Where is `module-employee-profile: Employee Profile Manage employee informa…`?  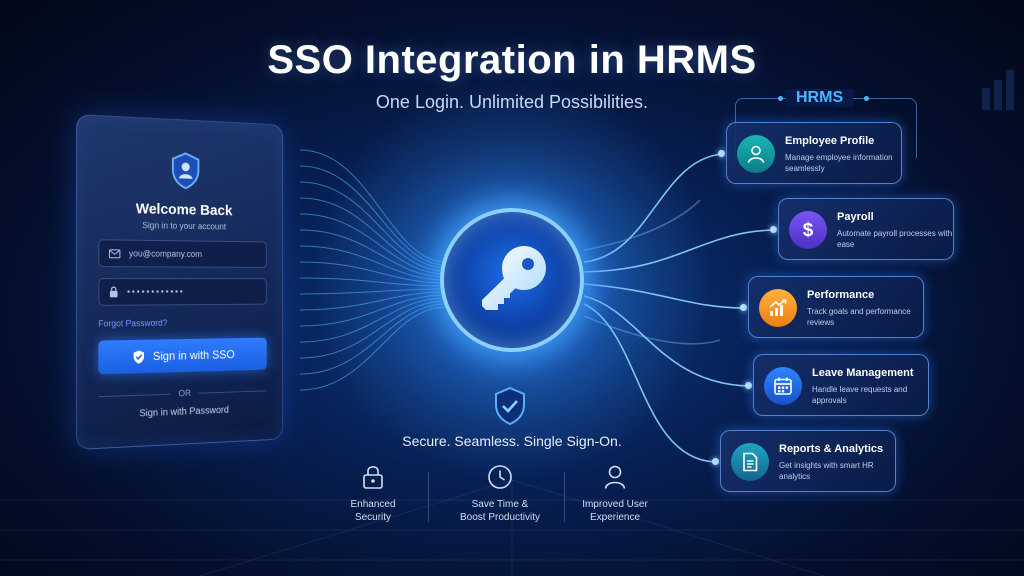
module-employee-profile: Employee Profile Manage employee informa… is located at coordinates (814, 153).